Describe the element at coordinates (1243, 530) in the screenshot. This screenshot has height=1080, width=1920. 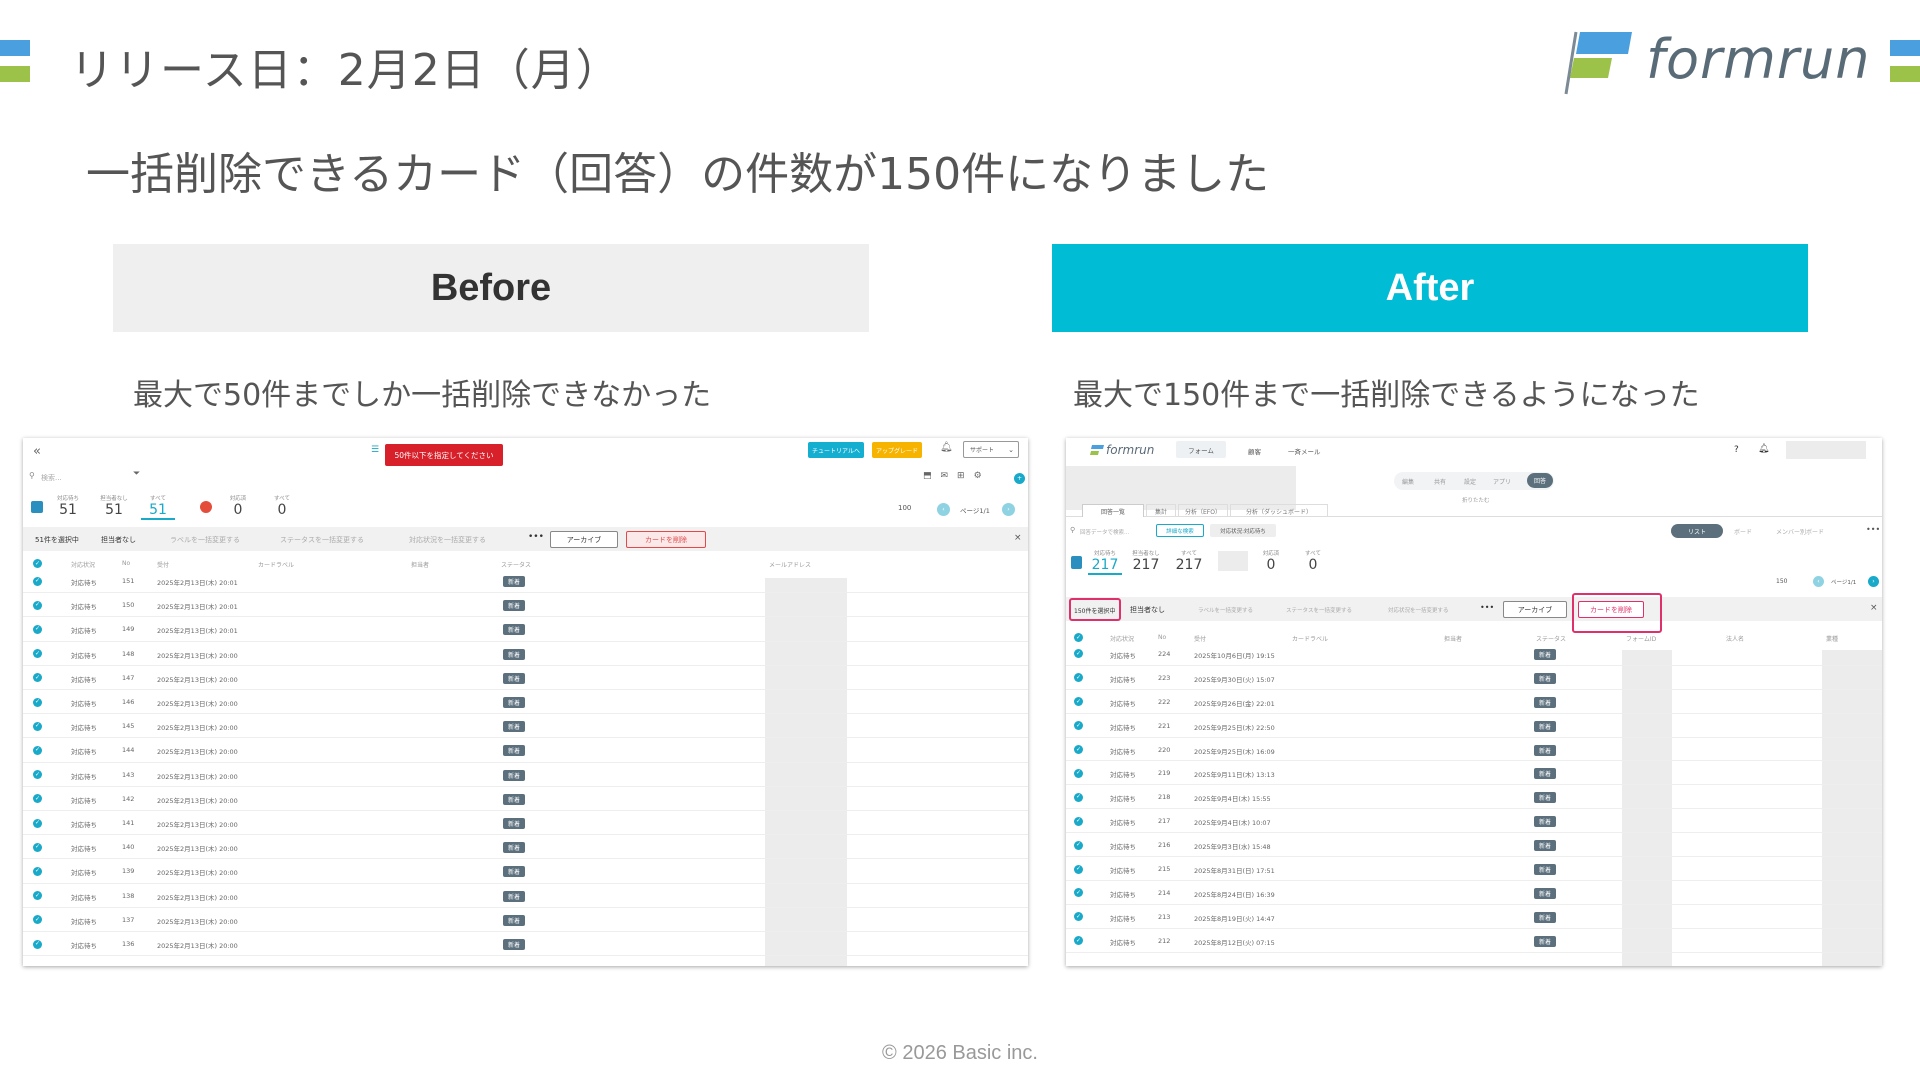
I see `filter-chip: 対応状況:対応待ち` at that location.